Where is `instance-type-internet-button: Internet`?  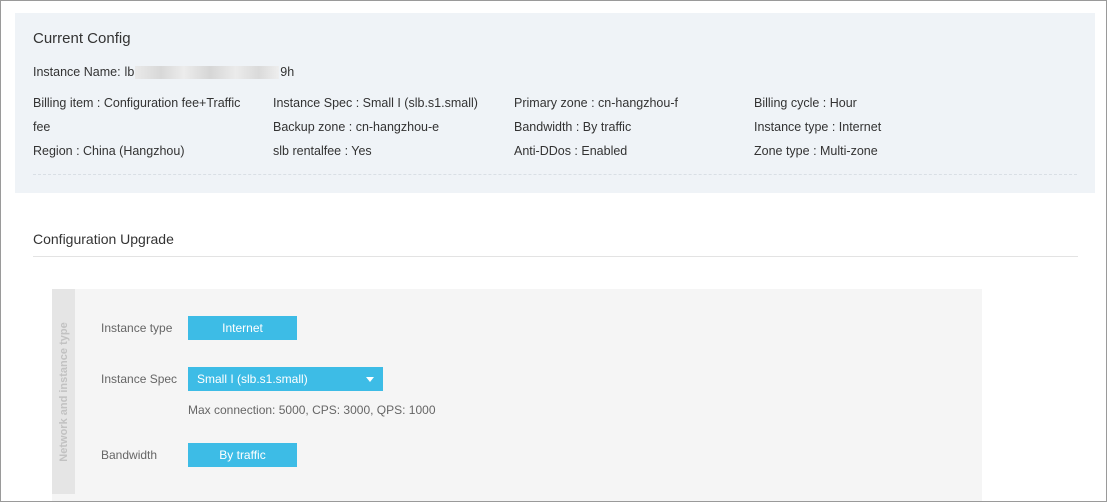 instance-type-internet-button: Internet is located at coordinates (242, 328).